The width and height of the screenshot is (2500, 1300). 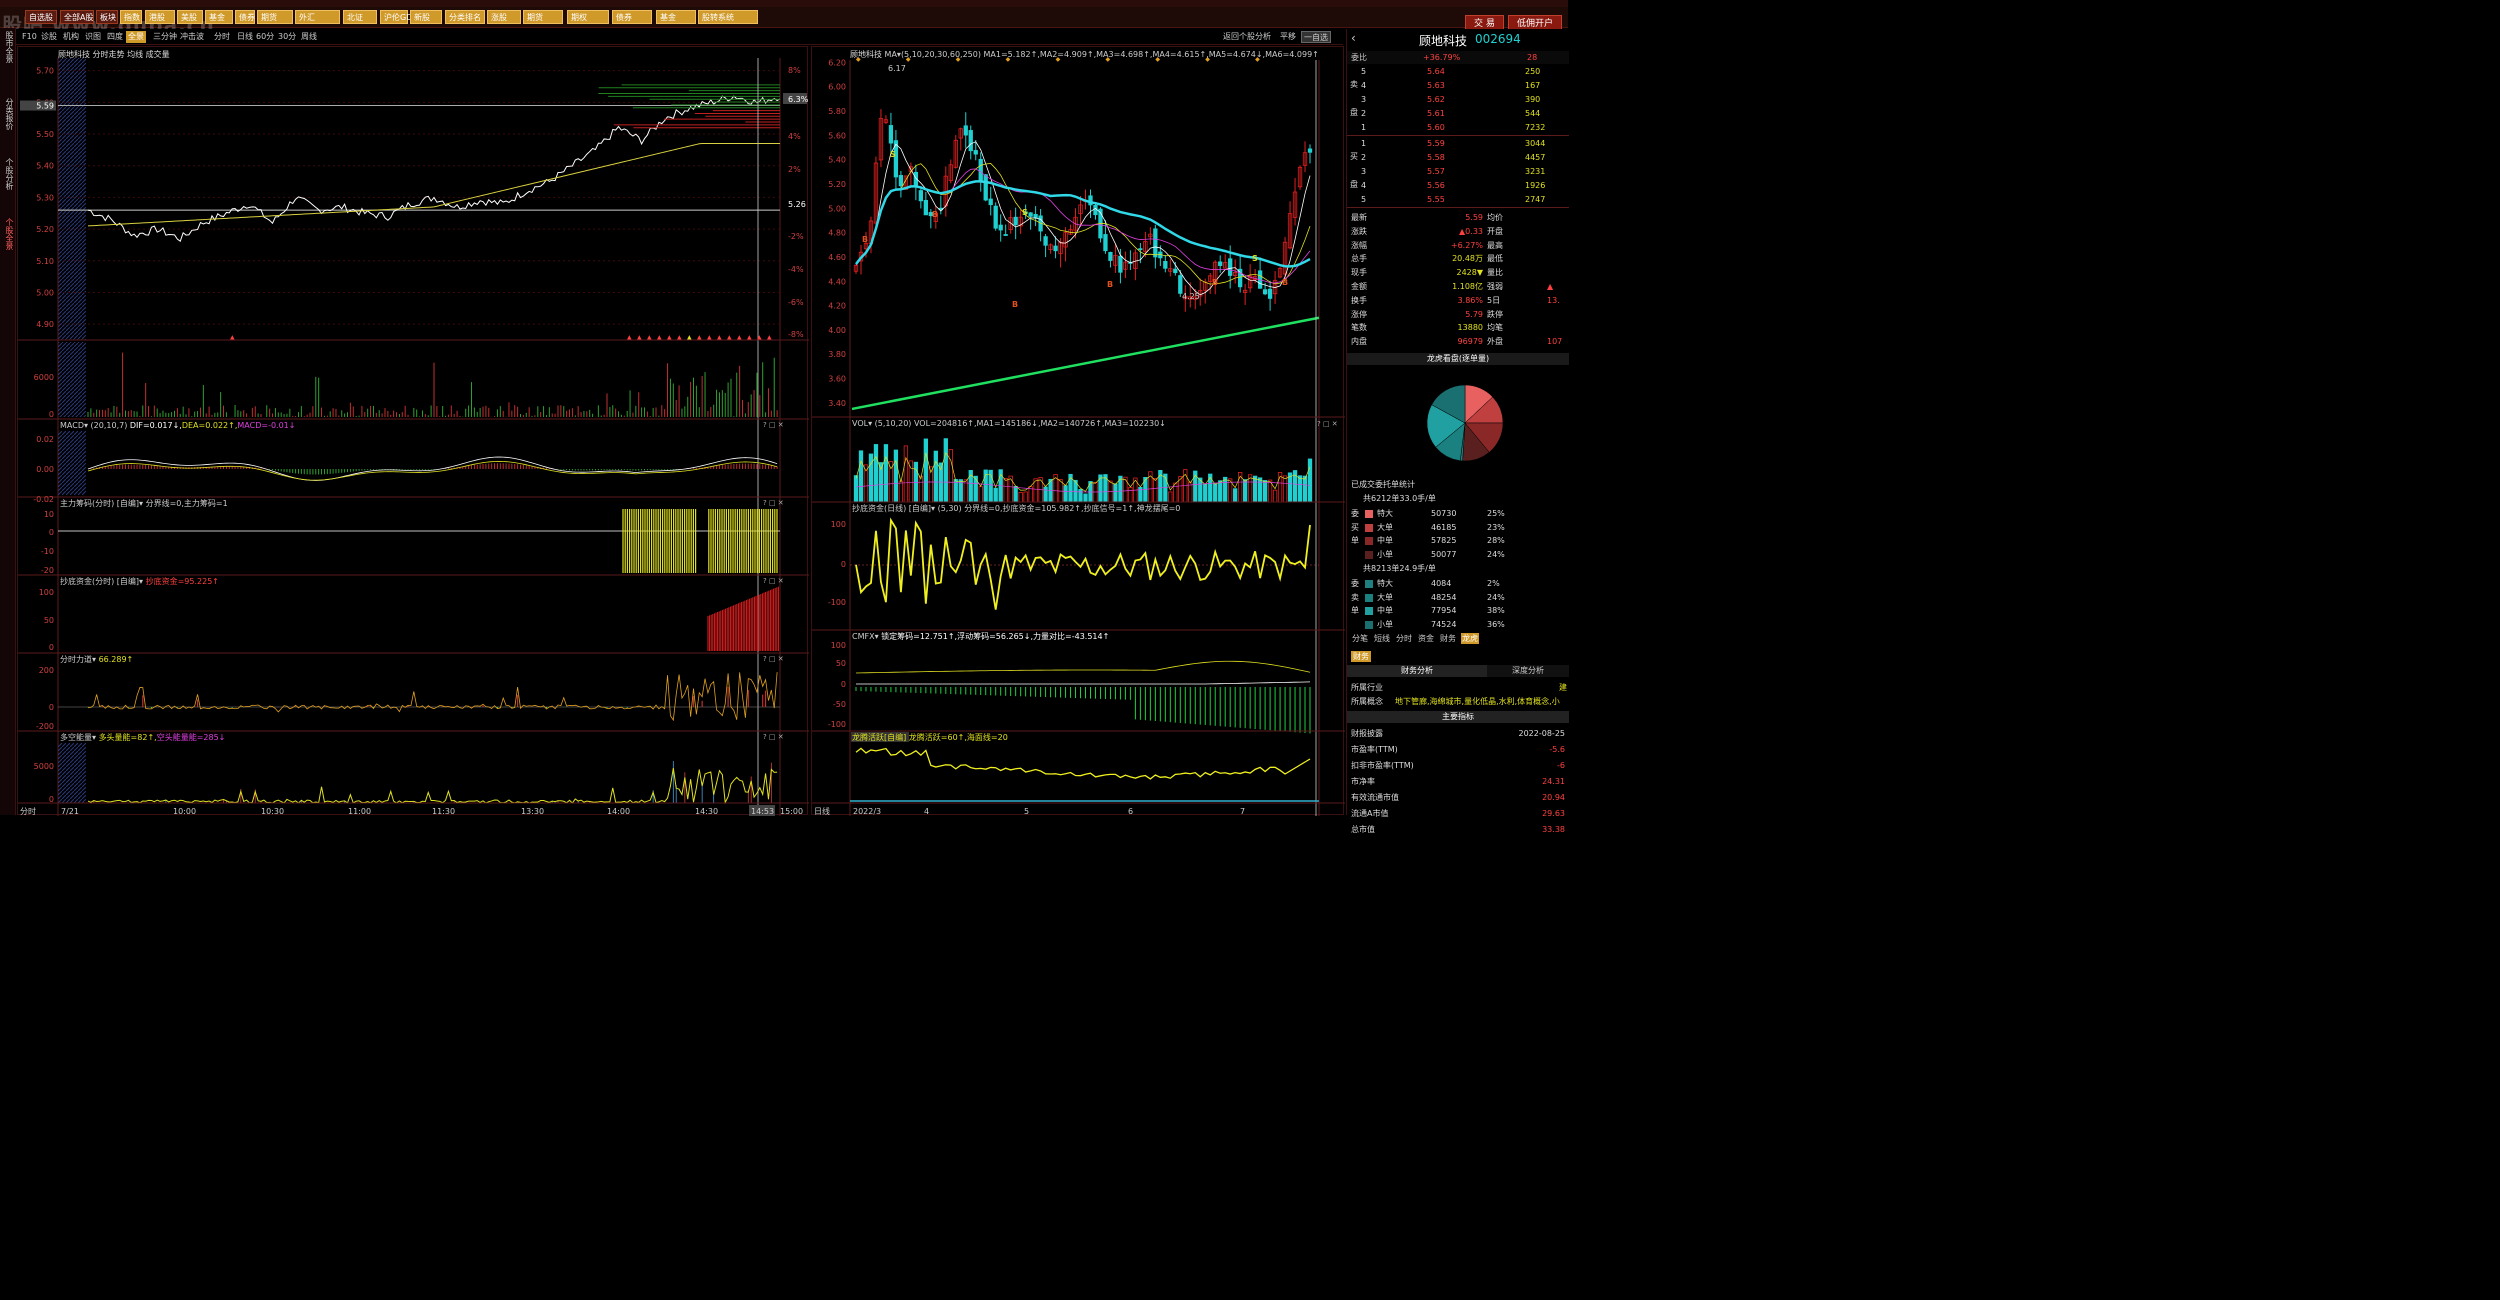 I want to click on subtab-4: 财务, so click(x=1448, y=638).